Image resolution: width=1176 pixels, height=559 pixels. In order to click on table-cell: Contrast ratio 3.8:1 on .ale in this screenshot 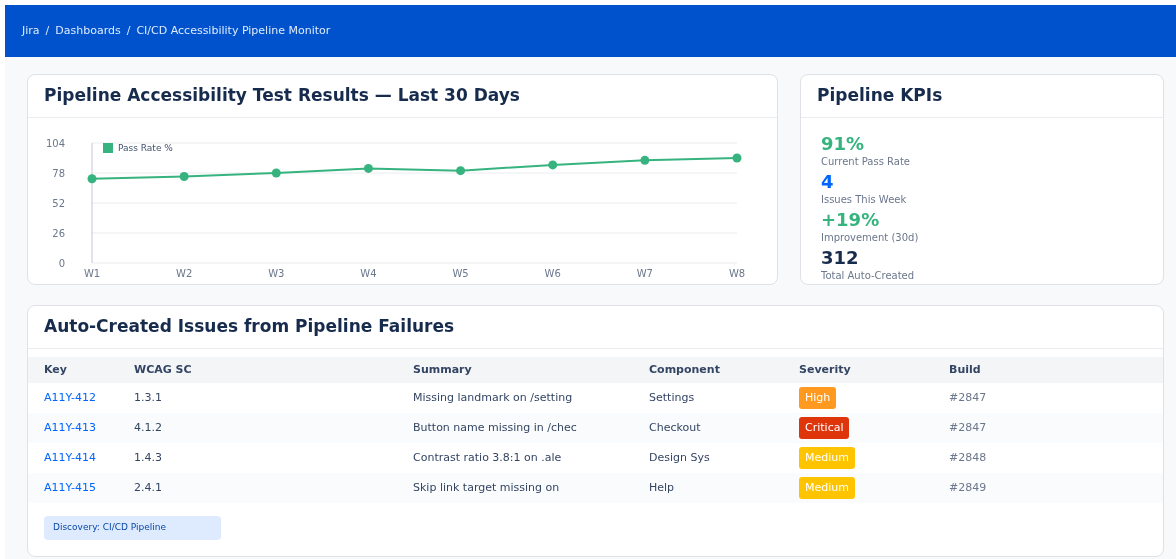, I will do `click(487, 457)`.